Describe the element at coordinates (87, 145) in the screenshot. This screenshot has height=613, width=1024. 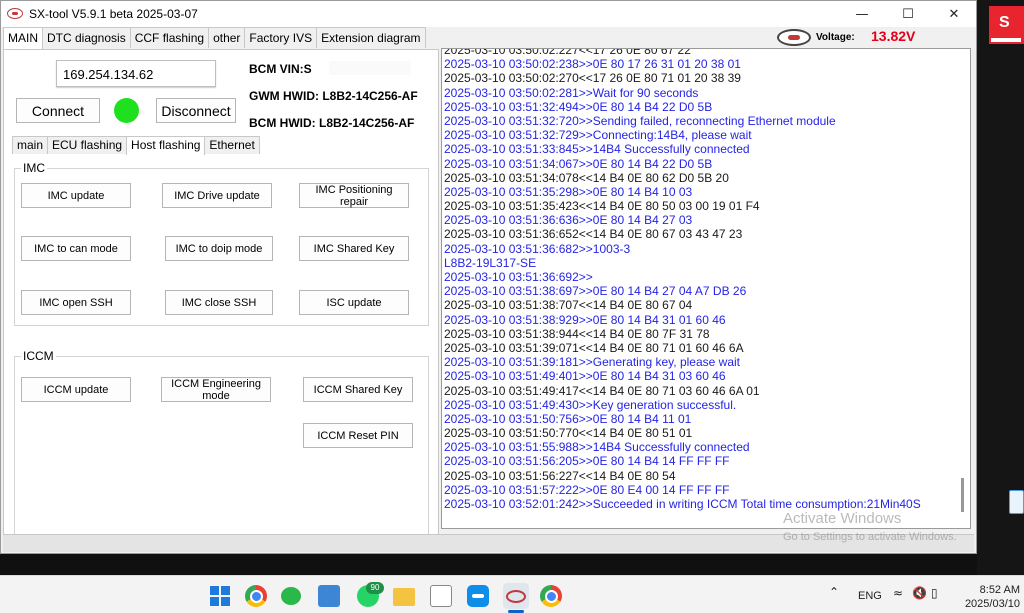
I see `subtab-ecu-flashing: ECU flashing` at that location.